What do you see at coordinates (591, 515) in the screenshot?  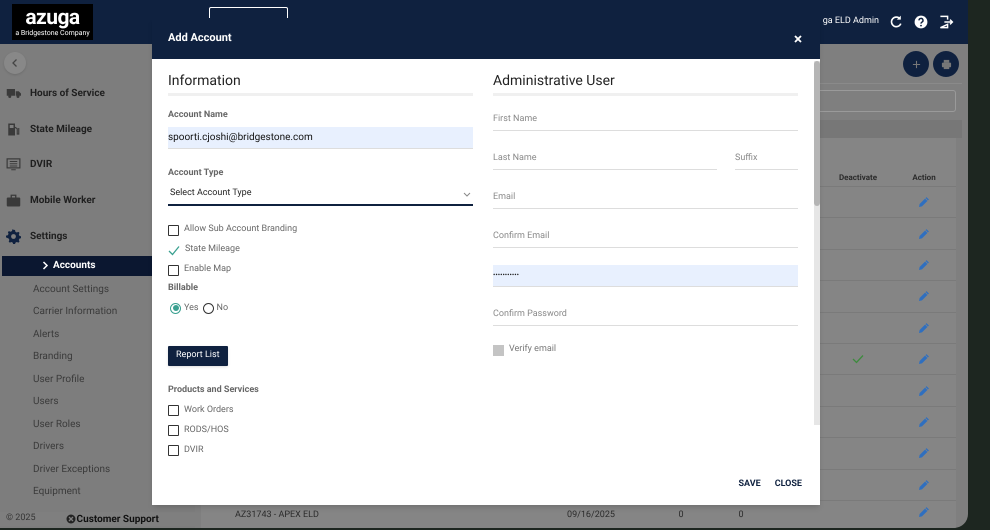 I see `table-cell: 09/16/2025` at bounding box center [591, 515].